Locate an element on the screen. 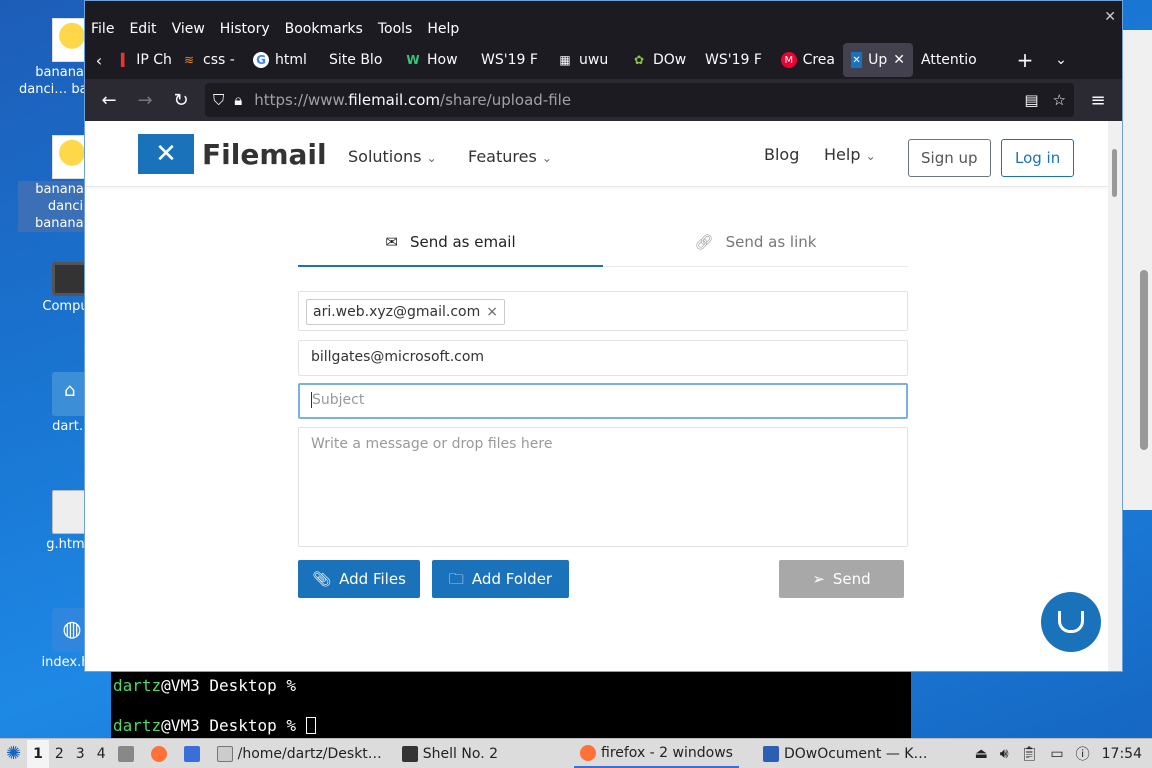 This screenshot has height=768, width=1152. send-mode-tabs: ✉ Send as email 🔗︎ Send as link is located at coordinates (603, 242).